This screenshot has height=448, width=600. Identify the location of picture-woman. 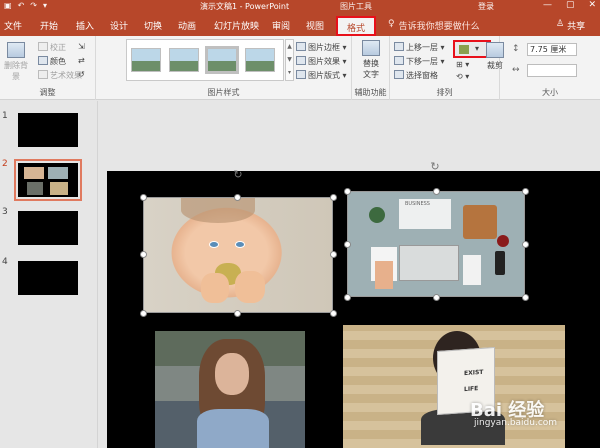
(230, 389).